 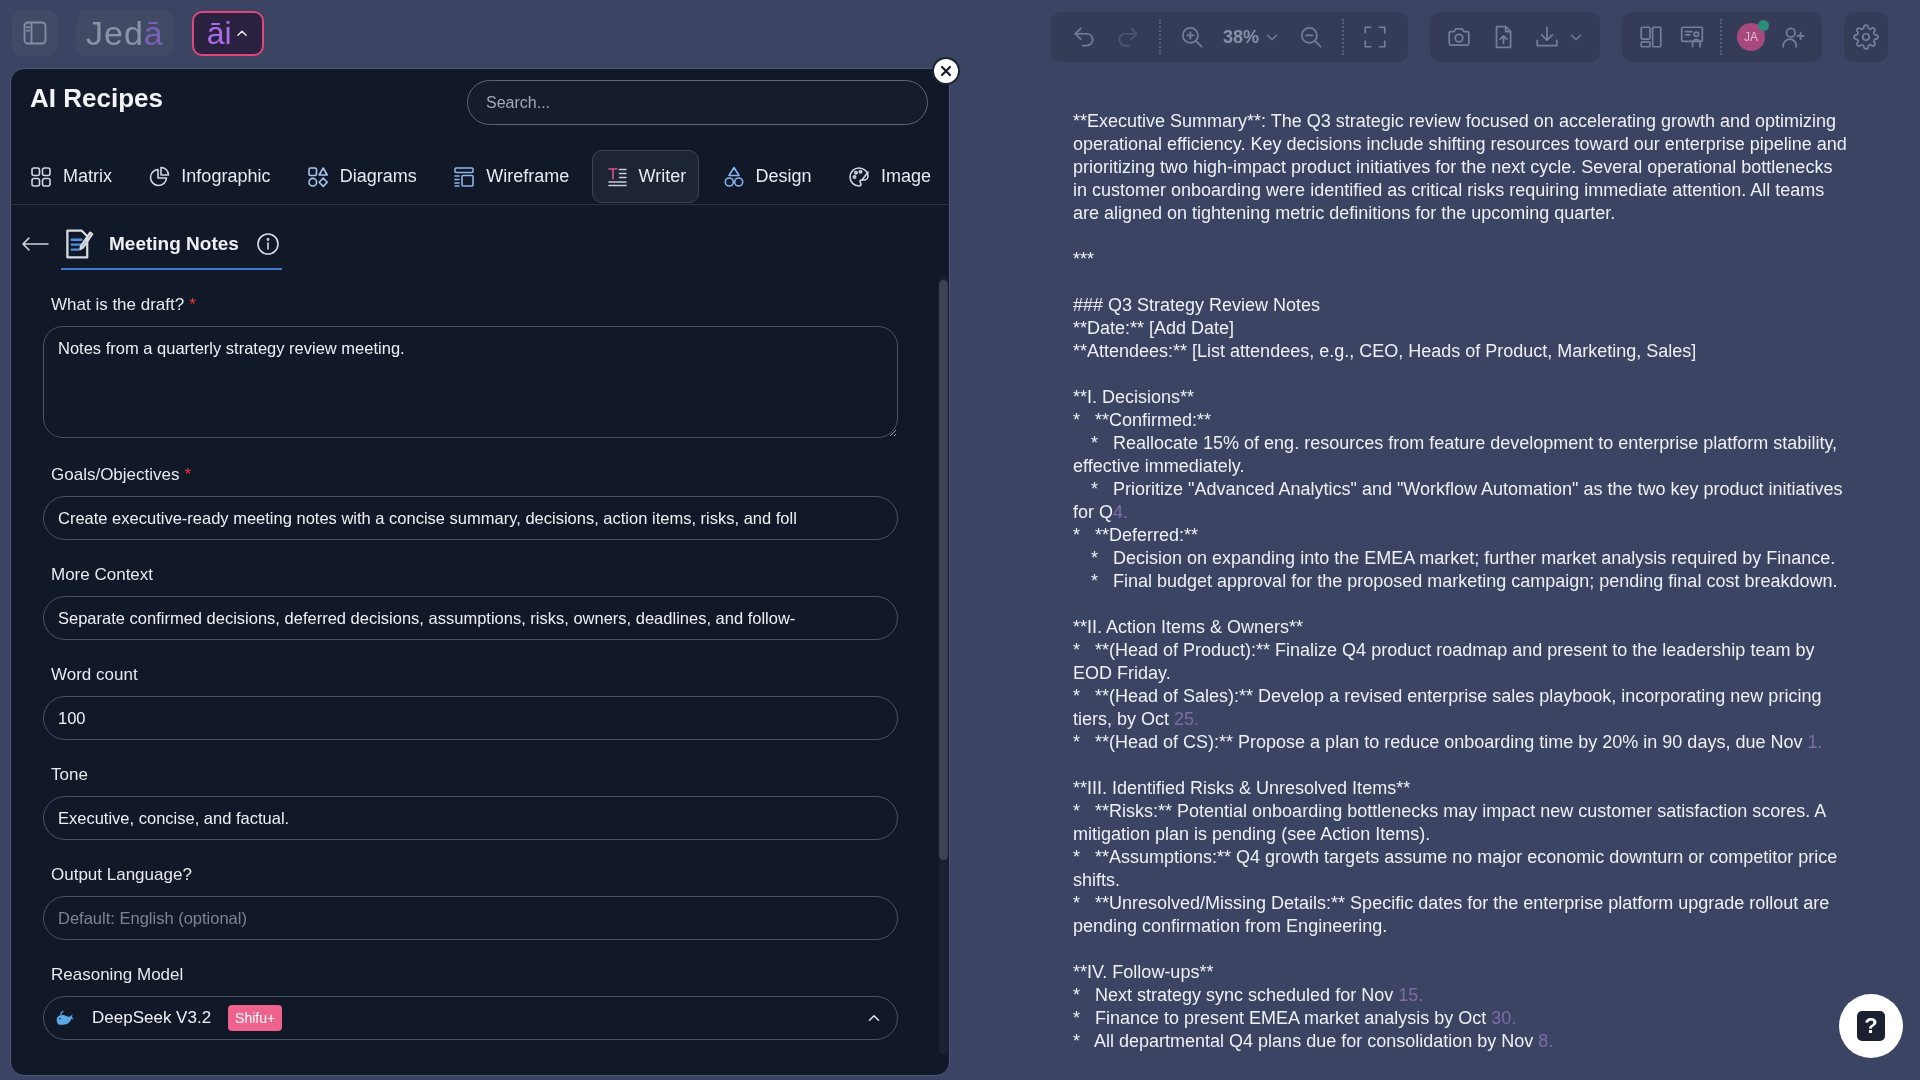 What do you see at coordinates (1197, 305) in the screenshot?
I see `text-line: ### Q3 Strategy Review Notes` at bounding box center [1197, 305].